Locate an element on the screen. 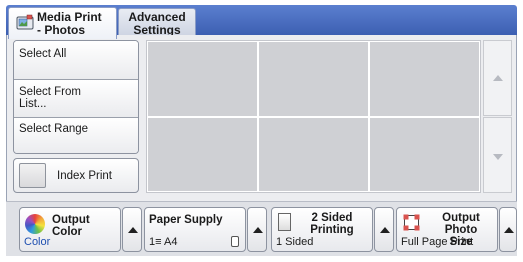  tab-advanced-settings: Advanced Settings is located at coordinates (157, 22).